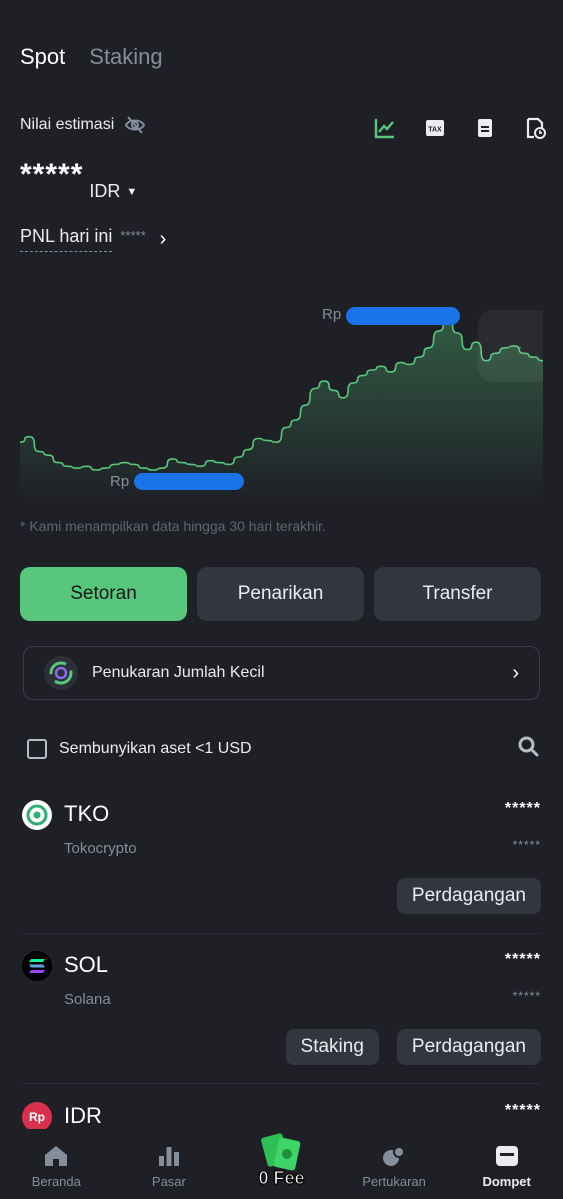 The width and height of the screenshot is (563, 1199). I want to click on bar-chart-icon, so click(168, 1156).